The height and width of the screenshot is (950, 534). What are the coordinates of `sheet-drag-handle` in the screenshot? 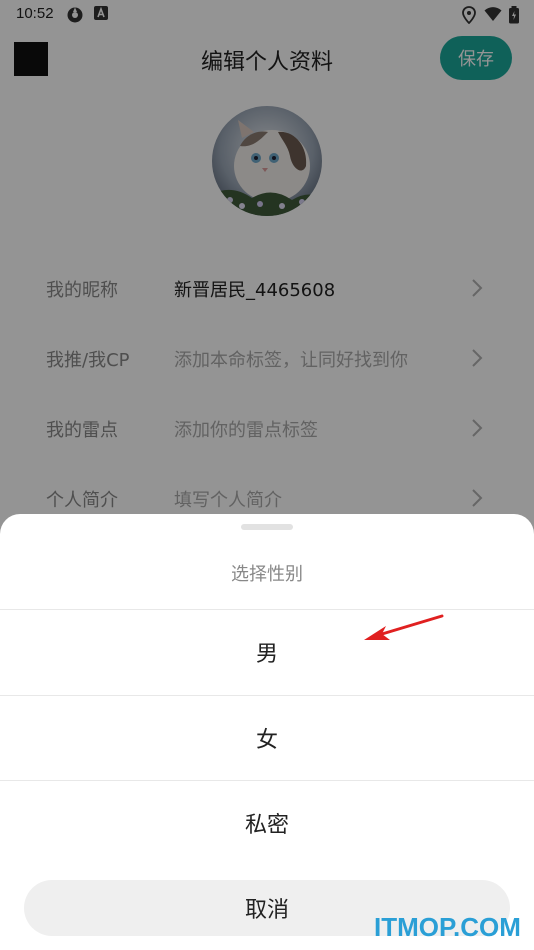 It's located at (267, 527).